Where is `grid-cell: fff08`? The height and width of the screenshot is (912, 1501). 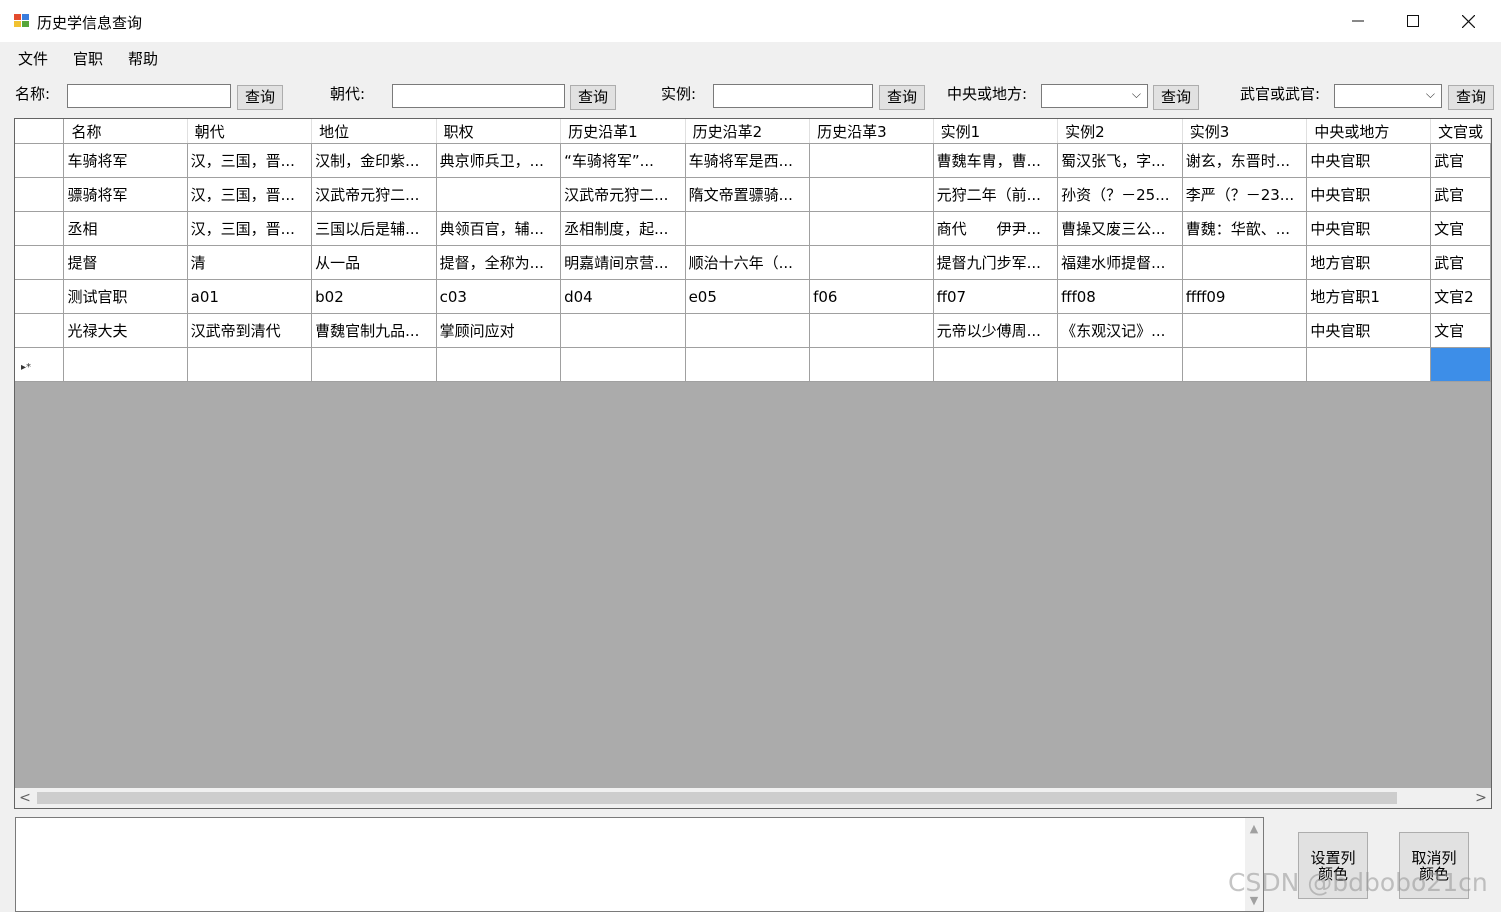 grid-cell: fff08 is located at coordinates (1120, 296).